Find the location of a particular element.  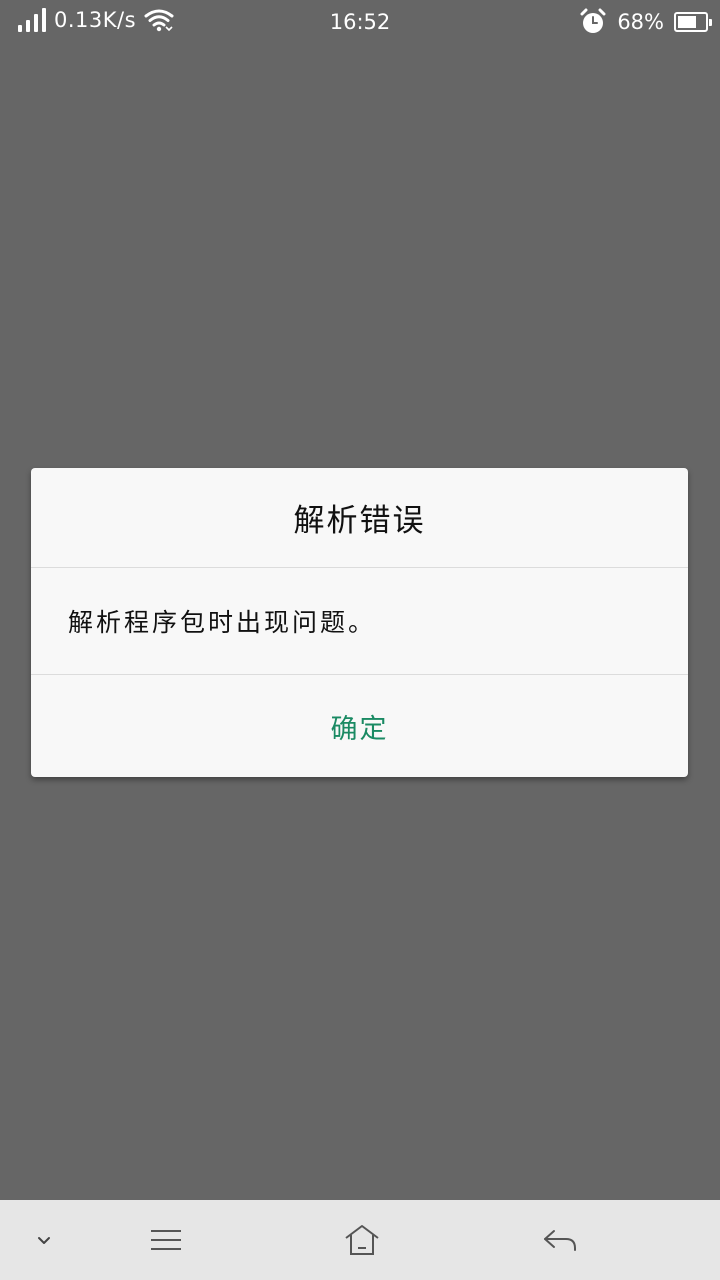

home-button is located at coordinates (362, 1240).